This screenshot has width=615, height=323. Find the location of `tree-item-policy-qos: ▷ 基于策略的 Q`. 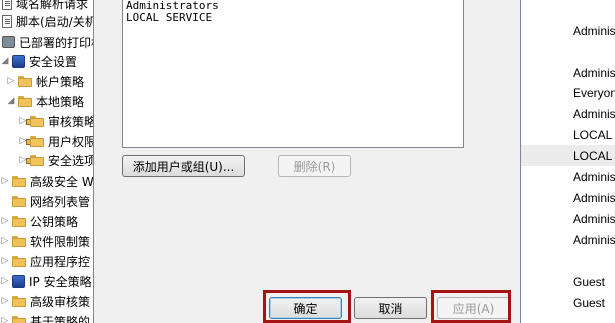

tree-item-policy-qos: ▷ 基于策略的 Q is located at coordinates (50, 316).